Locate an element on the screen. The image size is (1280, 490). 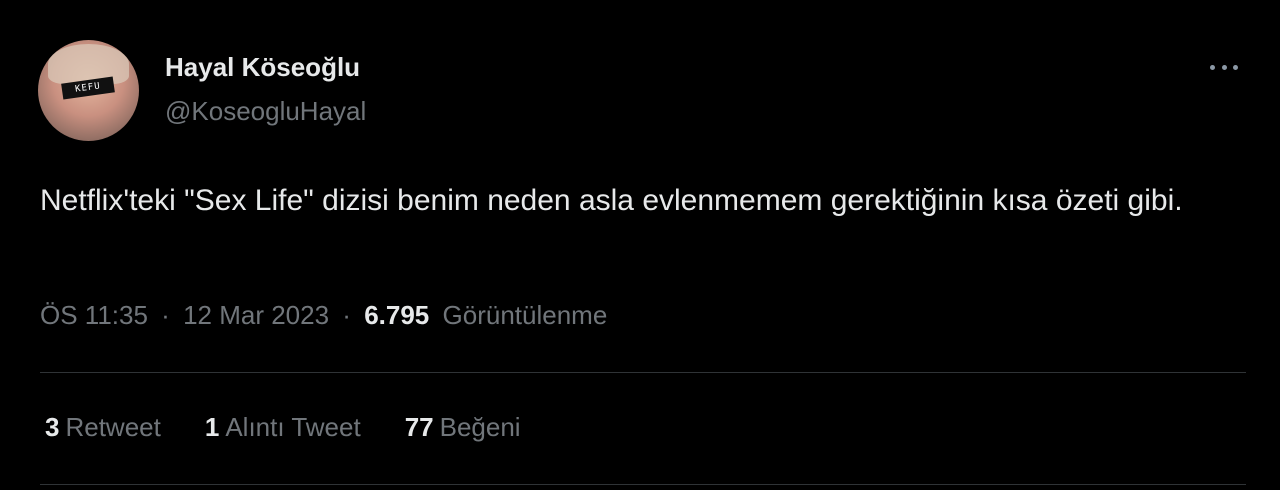
avatar: KEFU is located at coordinates (88, 90).